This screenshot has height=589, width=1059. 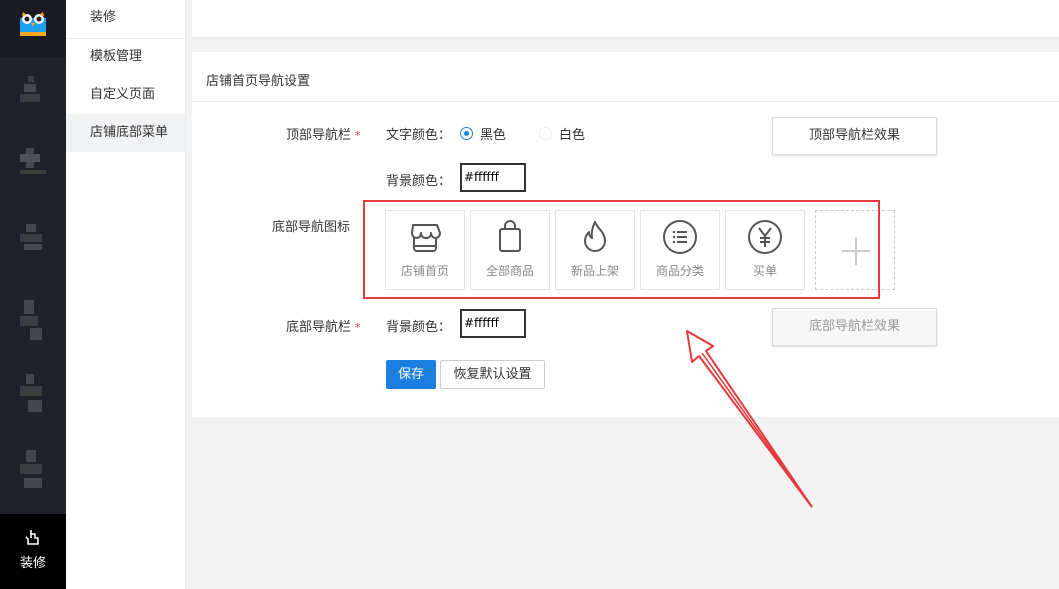 I want to click on app-logo, so click(x=33, y=28).